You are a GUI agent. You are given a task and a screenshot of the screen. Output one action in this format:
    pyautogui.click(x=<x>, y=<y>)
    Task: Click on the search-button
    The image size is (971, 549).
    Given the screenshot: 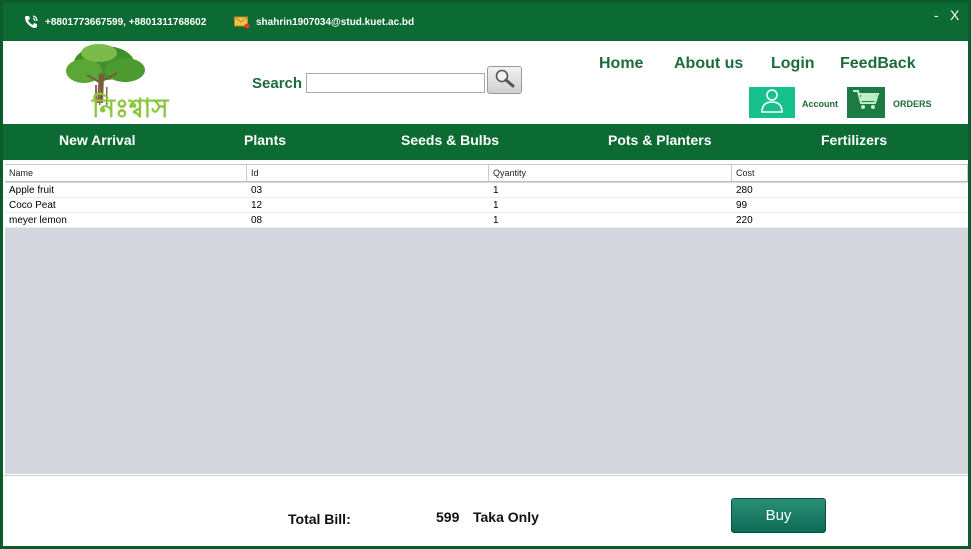 What is the action you would take?
    pyautogui.click(x=504, y=80)
    